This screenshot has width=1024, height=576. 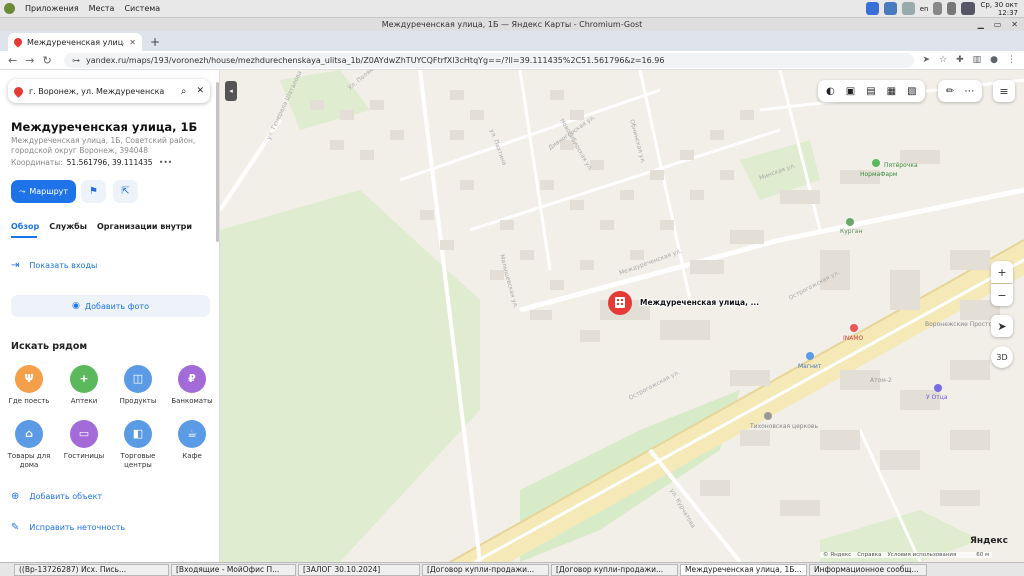 I want to click on panel-scrollbar, so click(x=217, y=162).